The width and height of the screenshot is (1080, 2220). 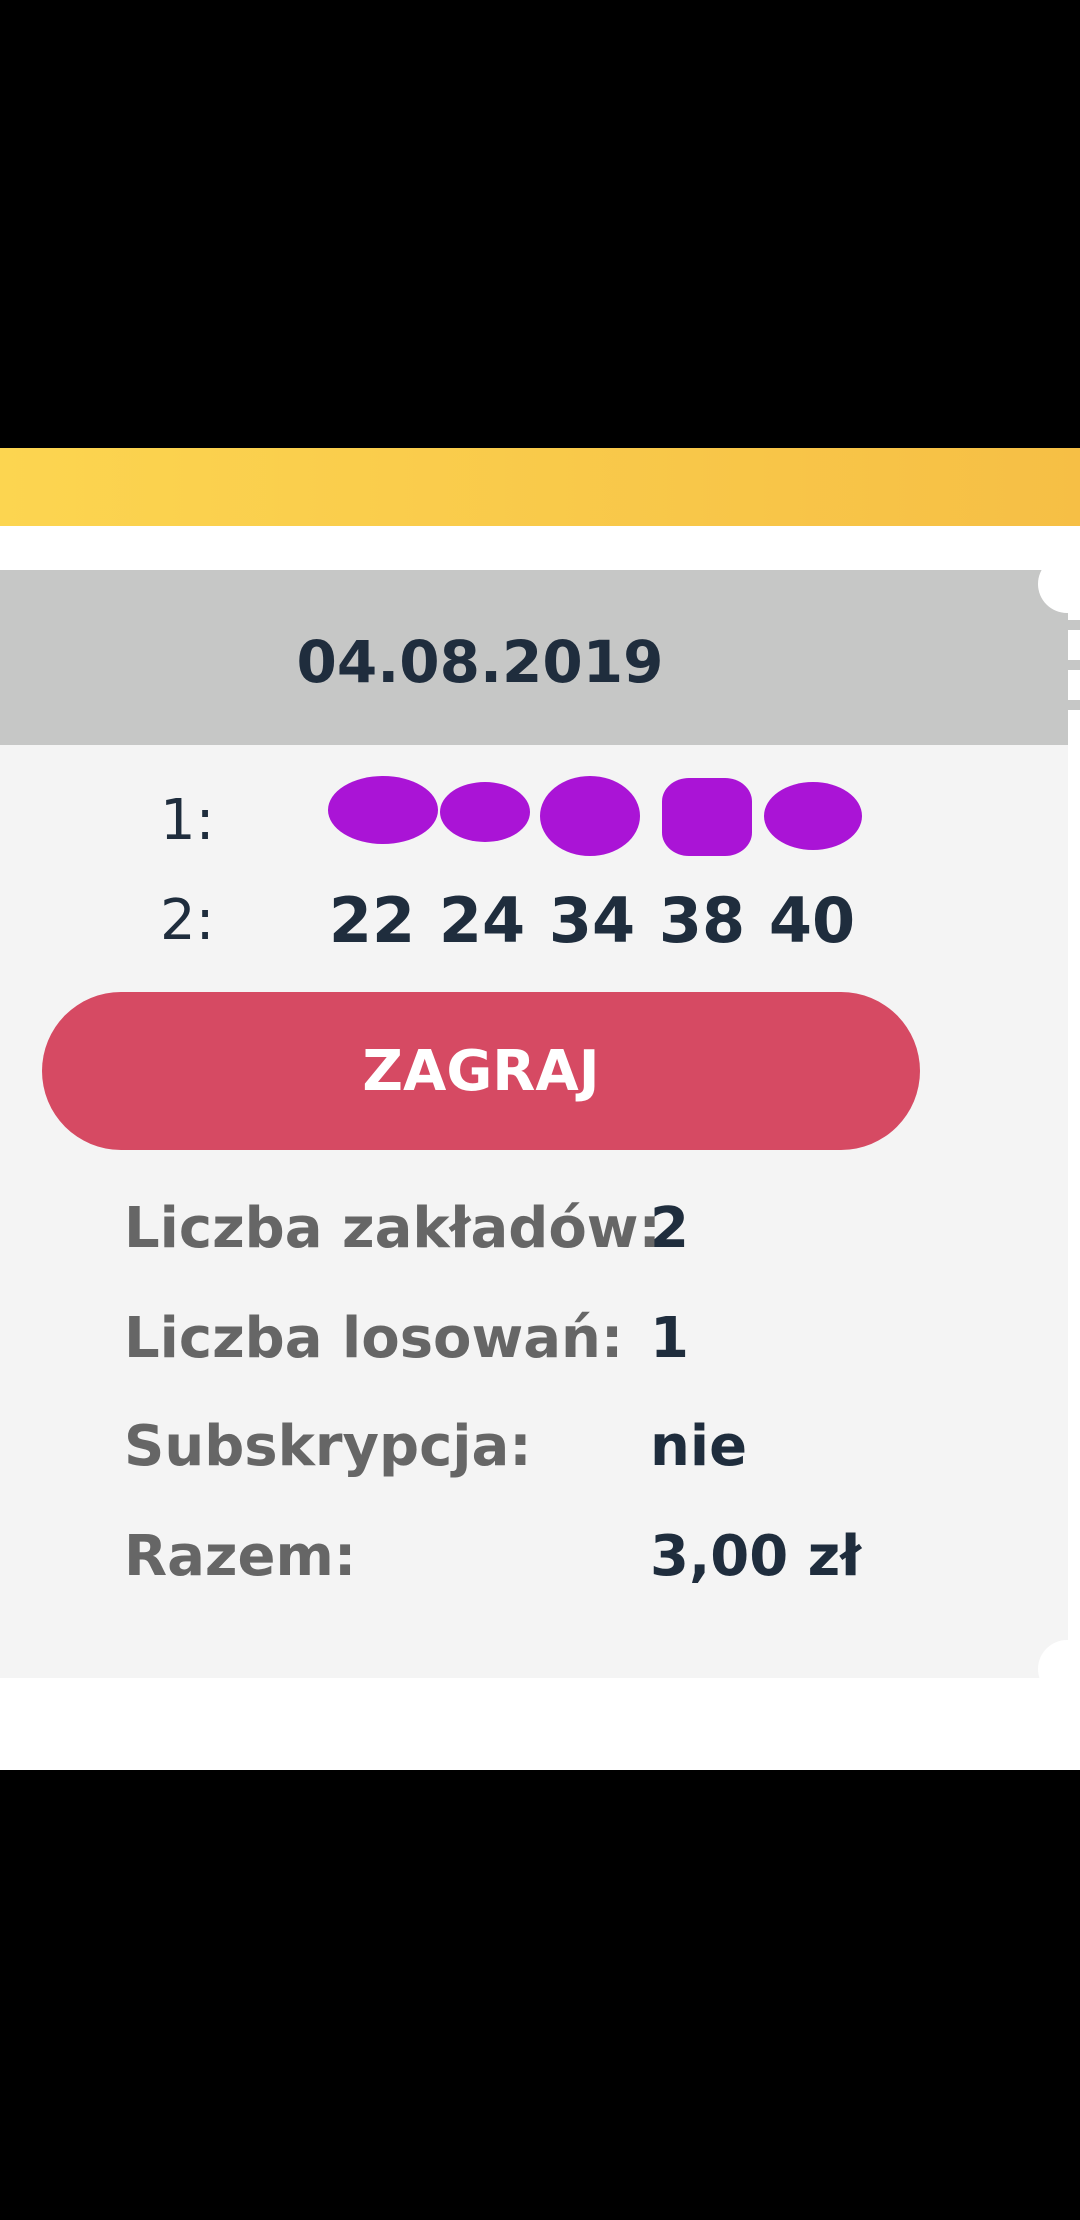 I want to click on subscription-value: nie, so click(x=699, y=1446).